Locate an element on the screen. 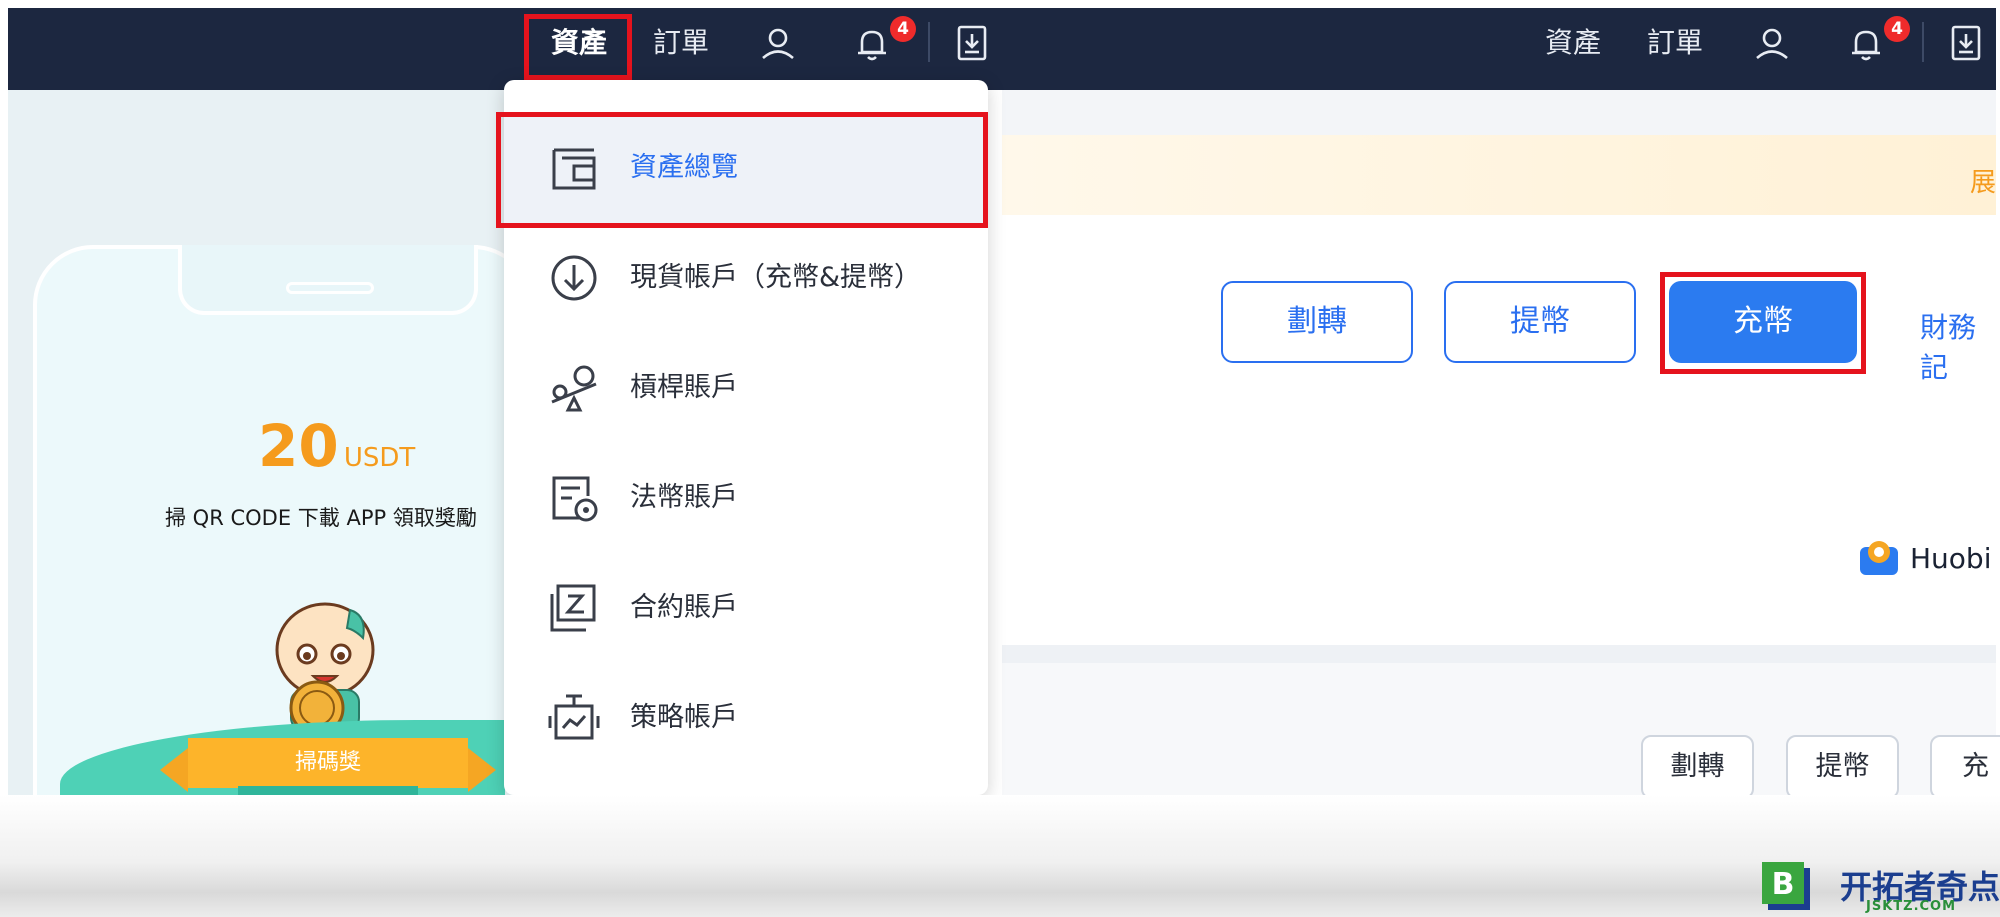 Image resolution: width=2000 pixels, height=917 pixels. wallet-icon is located at coordinates (574, 169).